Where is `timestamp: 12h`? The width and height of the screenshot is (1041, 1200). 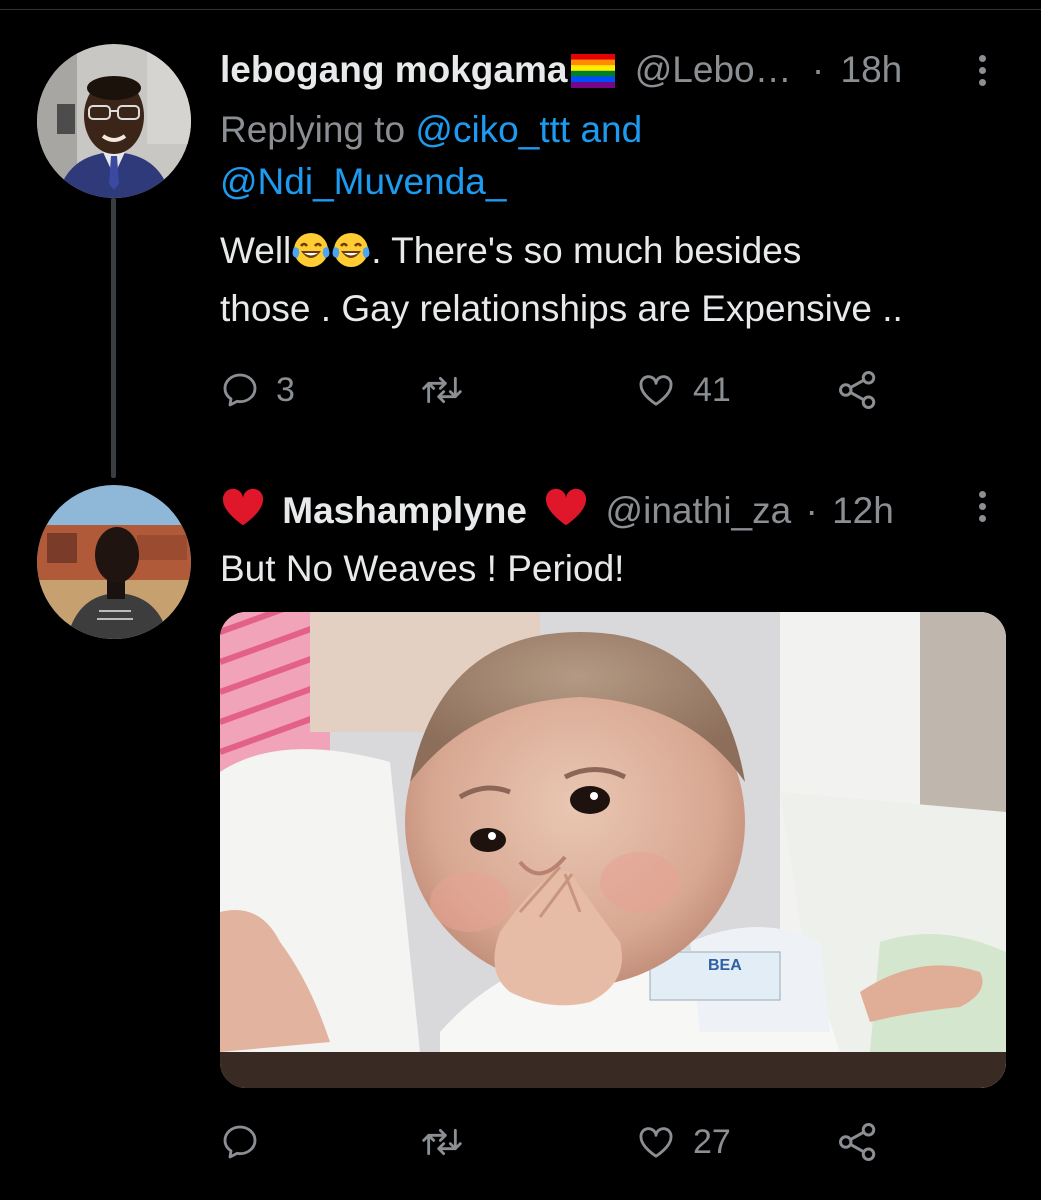
timestamp: 12h is located at coordinates (863, 510).